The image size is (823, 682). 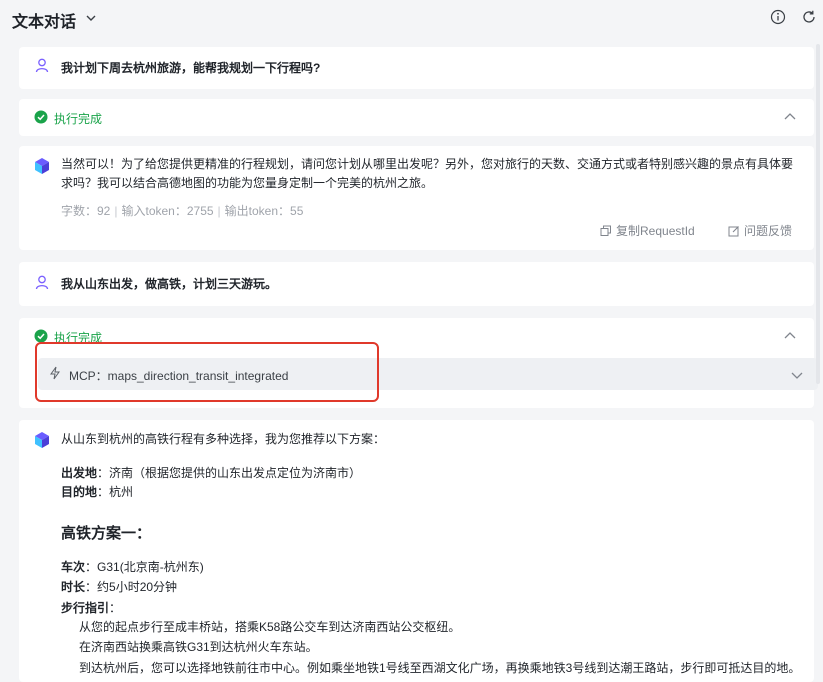 I want to click on train-line: 车次：G31(北京南-杭州东), so click(x=132, y=566).